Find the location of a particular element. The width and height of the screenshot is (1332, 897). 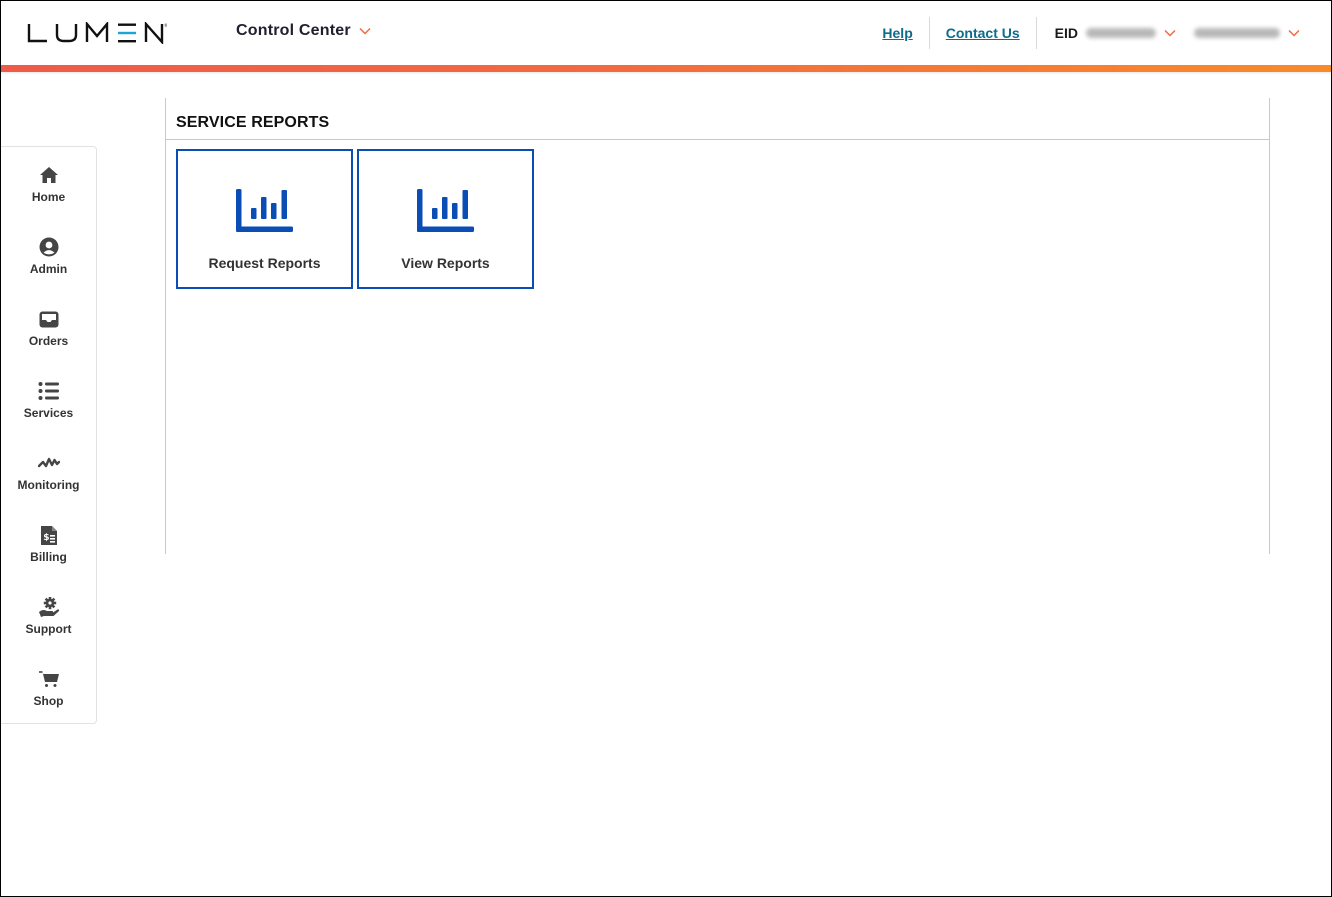

lumen-logo-icon: ® is located at coordinates (97, 33).